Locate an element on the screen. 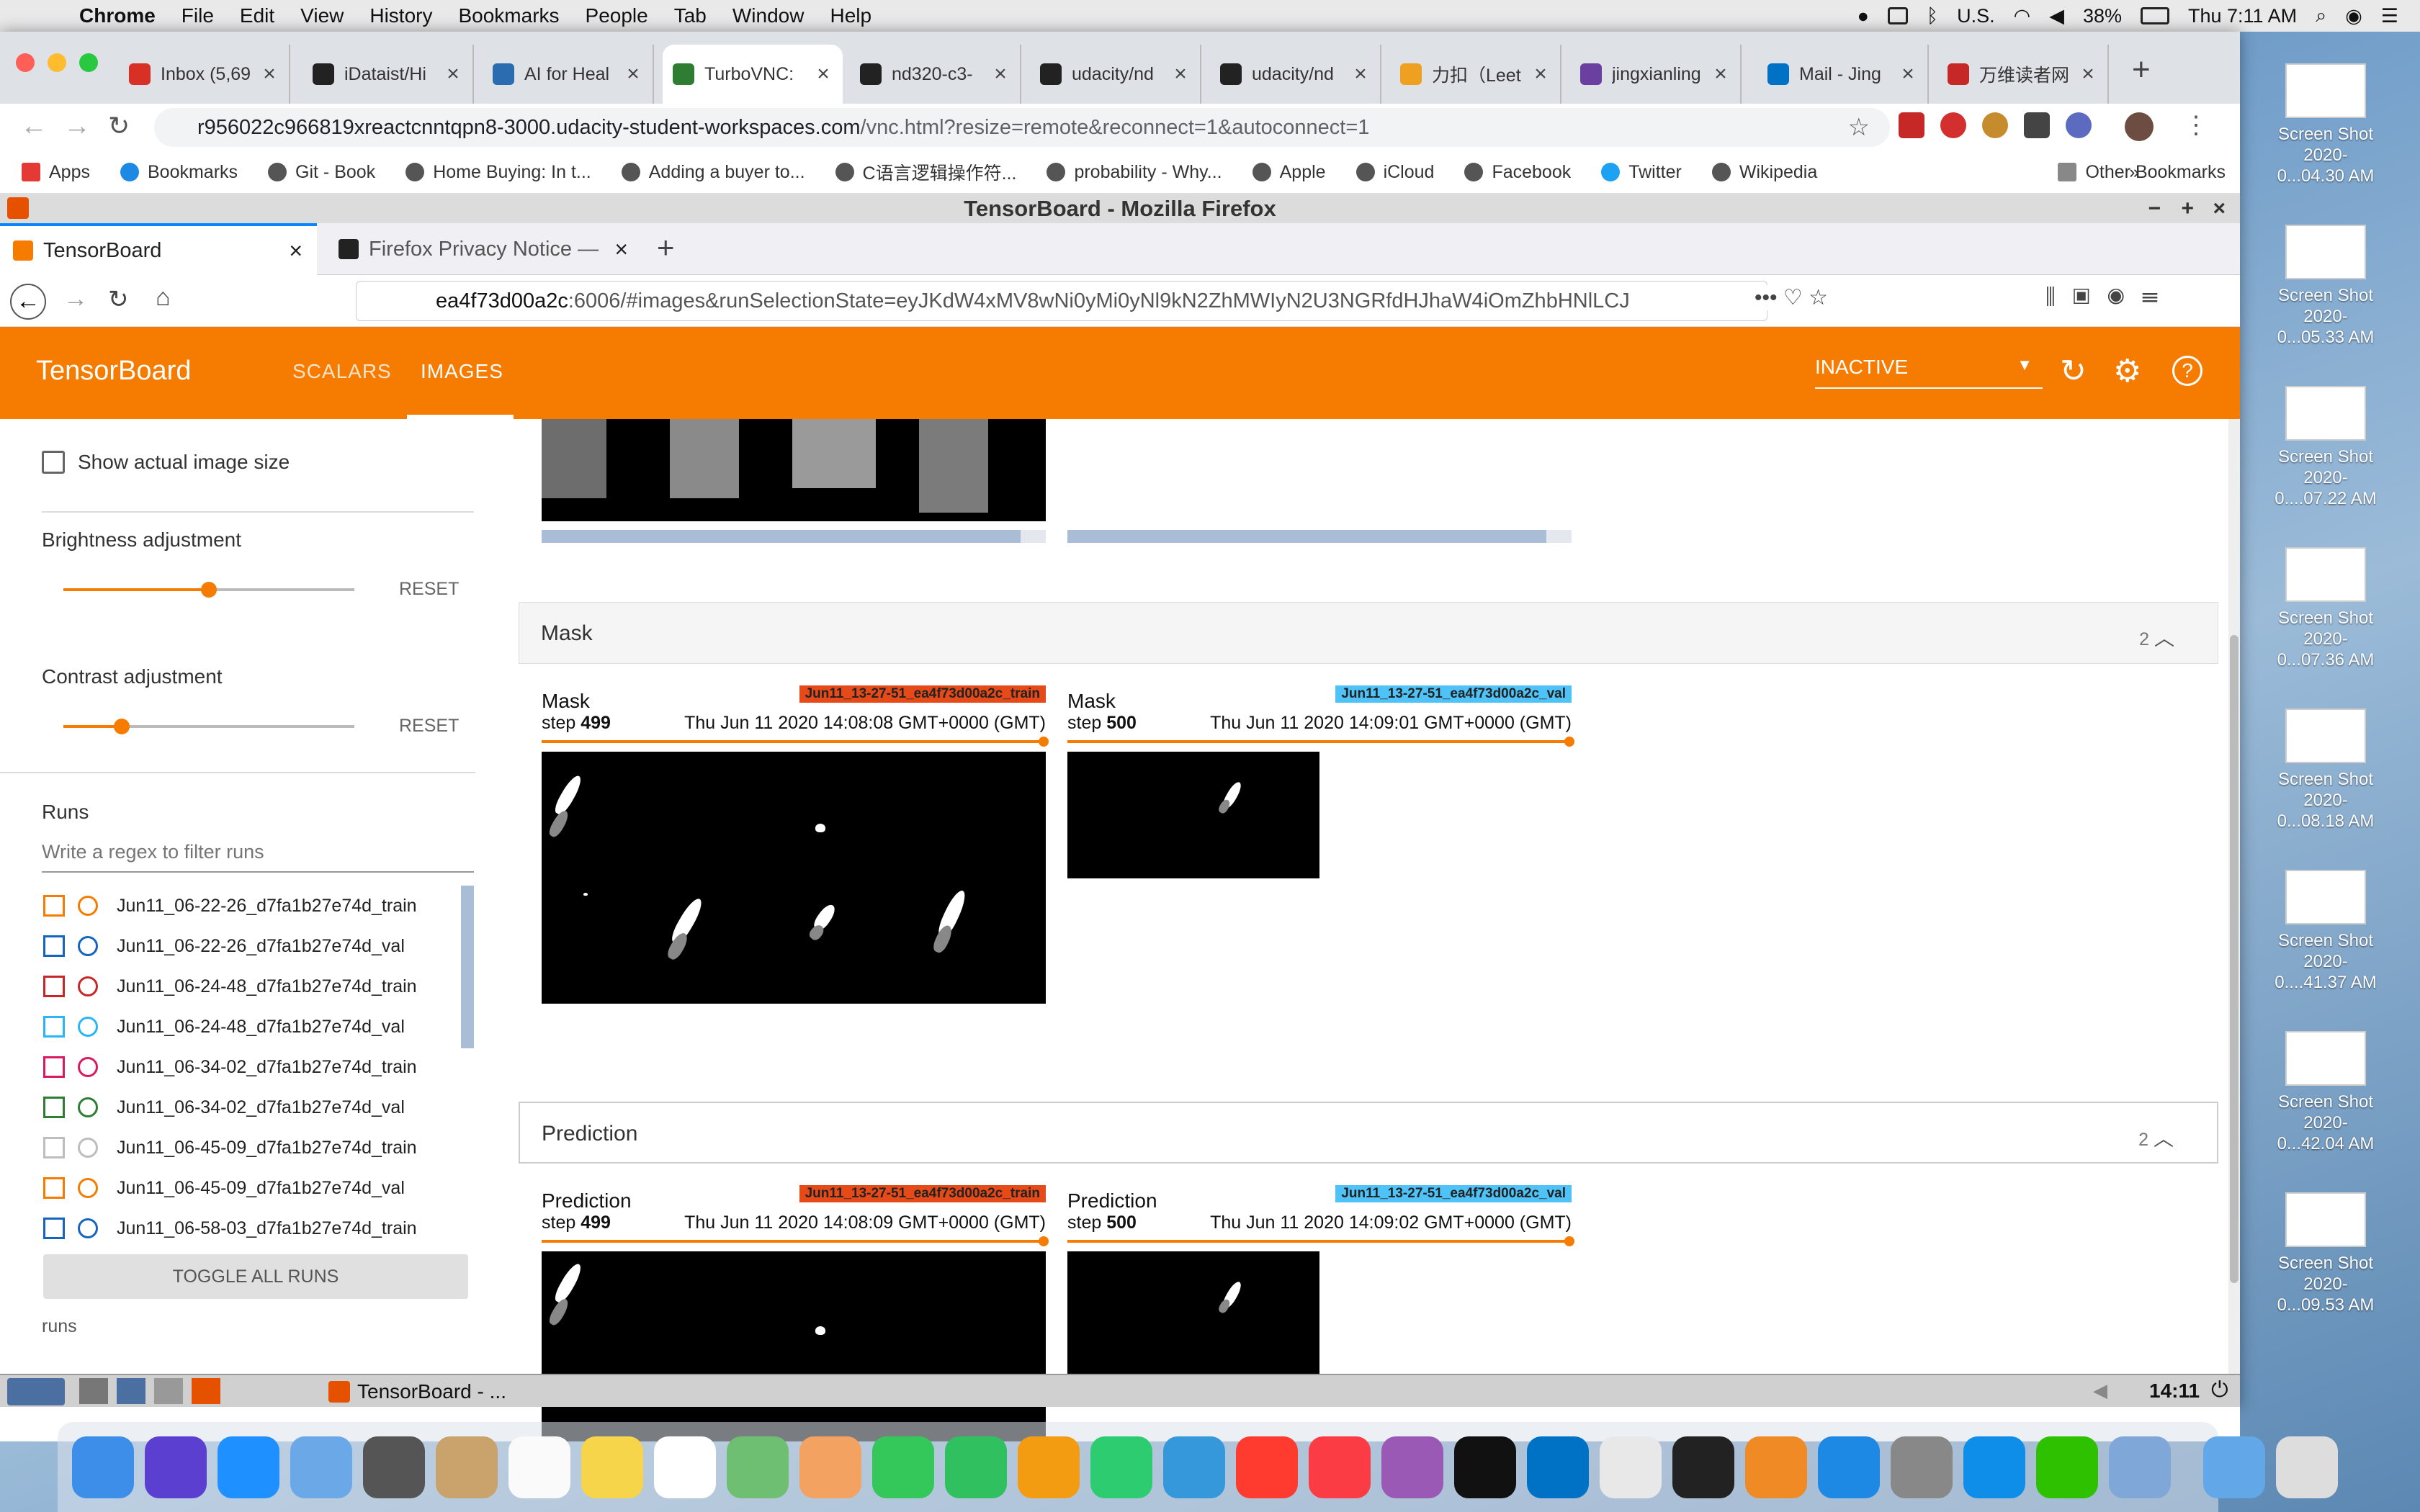 This screenshot has width=2420, height=1512. chrome-tab: iDataist/Hi × is located at coordinates (388, 74).